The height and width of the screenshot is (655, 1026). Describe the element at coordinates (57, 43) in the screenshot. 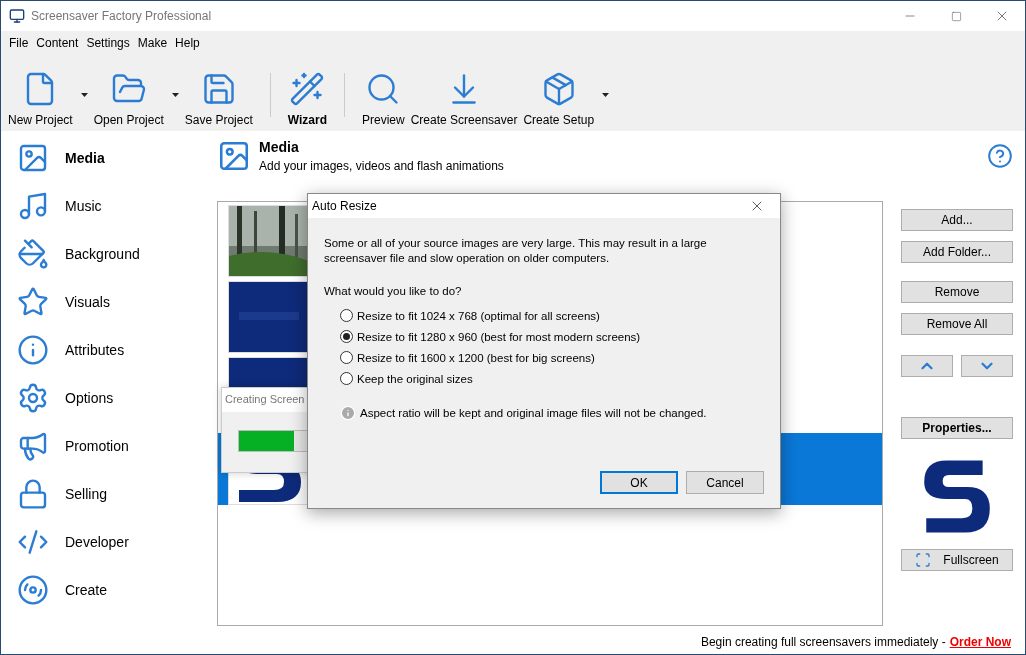

I see `menu-item: Content` at that location.